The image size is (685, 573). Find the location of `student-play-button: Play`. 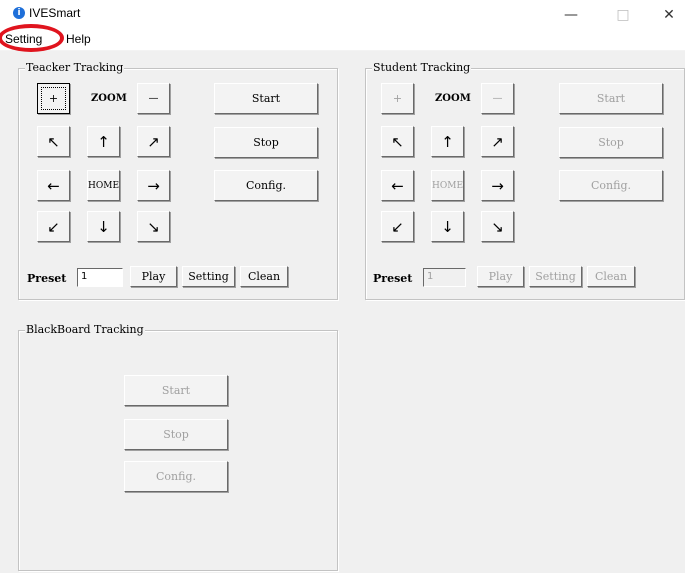

student-play-button: Play is located at coordinates (500, 276).